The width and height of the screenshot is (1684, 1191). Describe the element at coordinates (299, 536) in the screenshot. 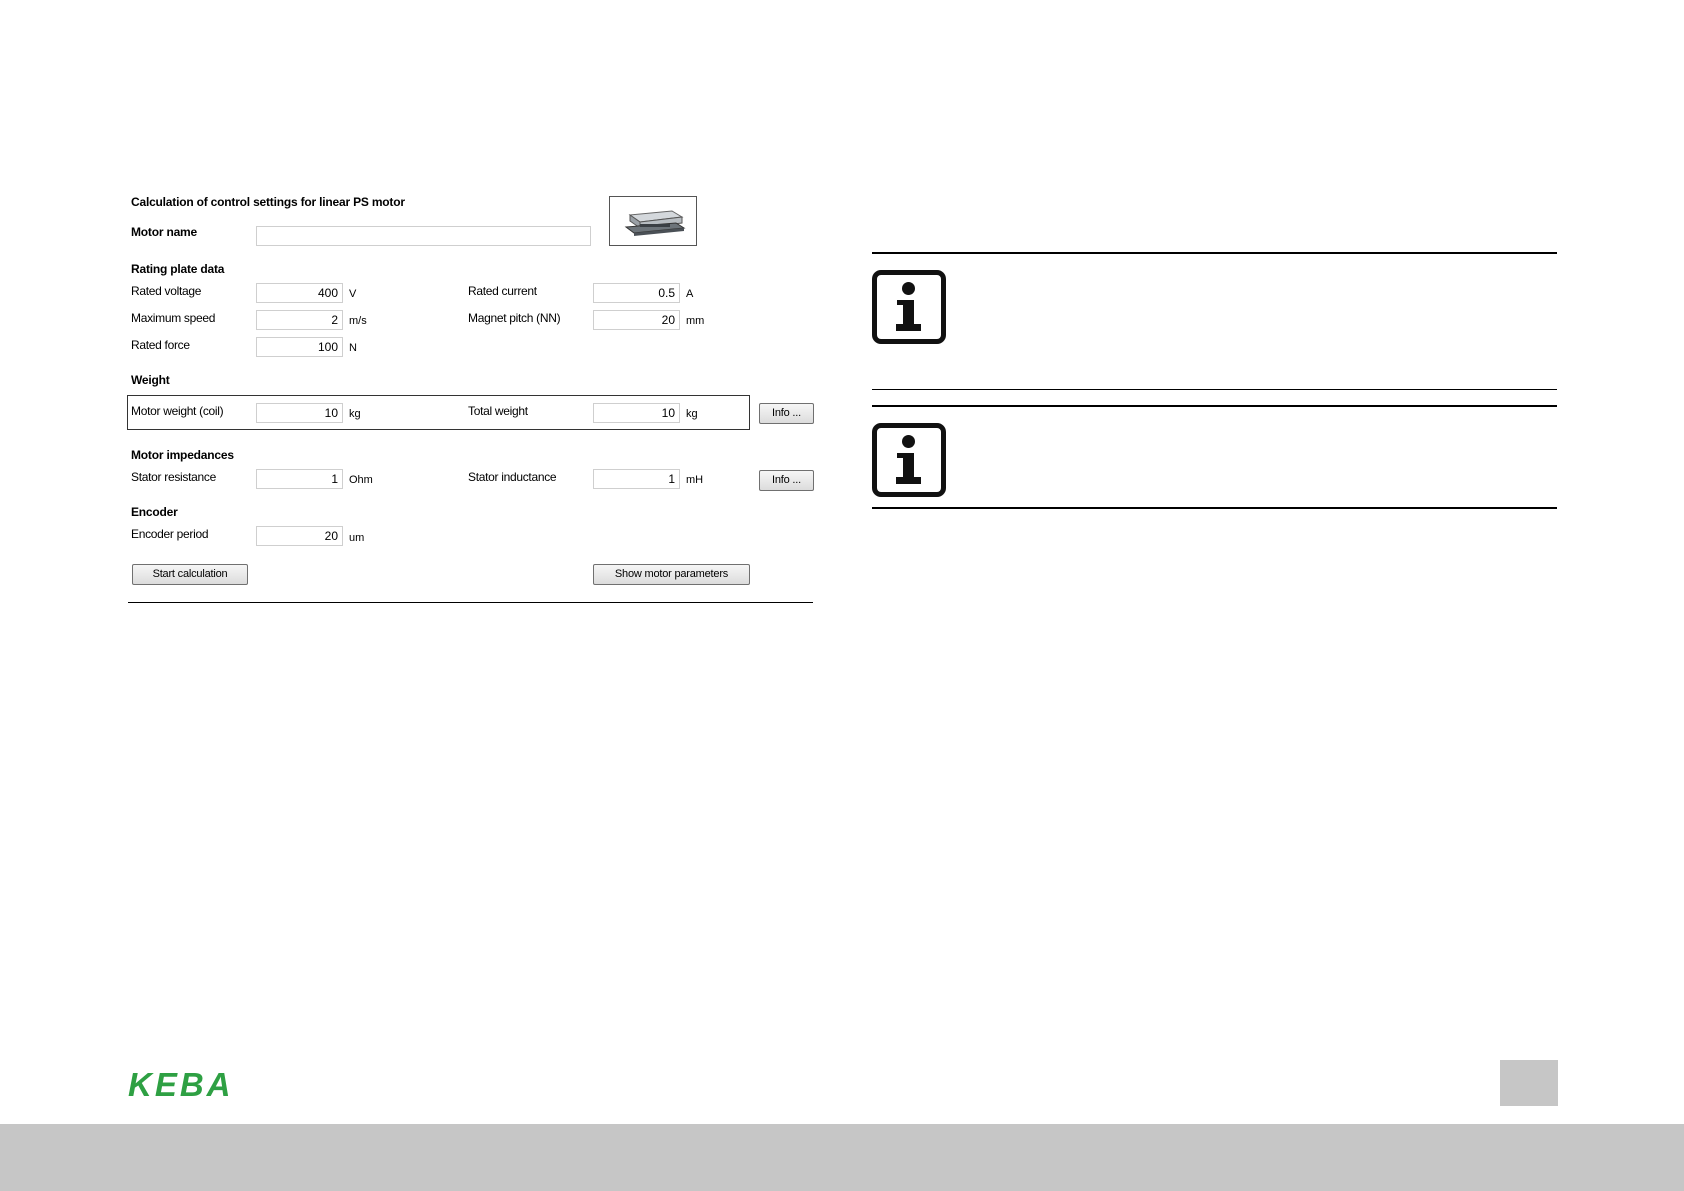

I see `encoder-period-input` at that location.